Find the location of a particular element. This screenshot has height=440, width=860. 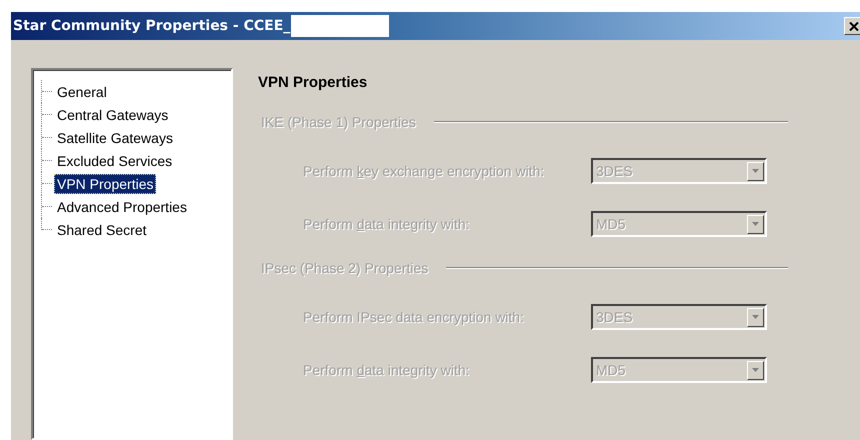

window-title: Star Community Properties - CCEE_ is located at coordinates (151, 26).